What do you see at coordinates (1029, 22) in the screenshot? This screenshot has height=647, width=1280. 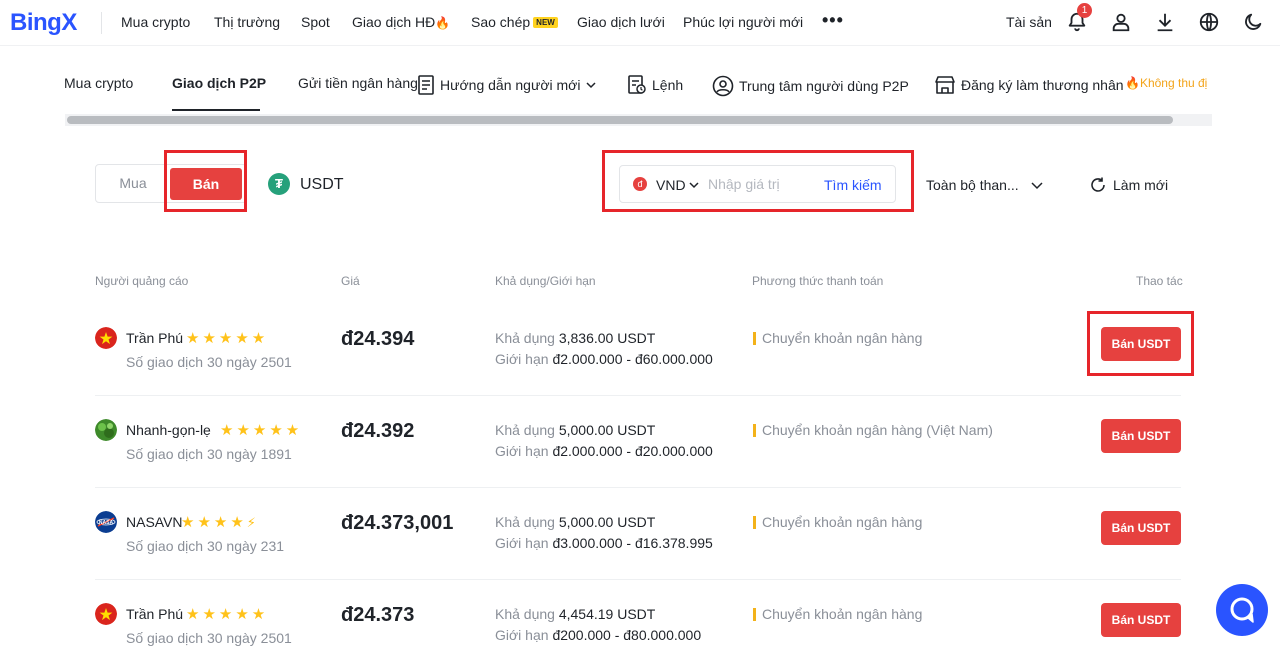 I see `assets-link: Tài sản` at bounding box center [1029, 22].